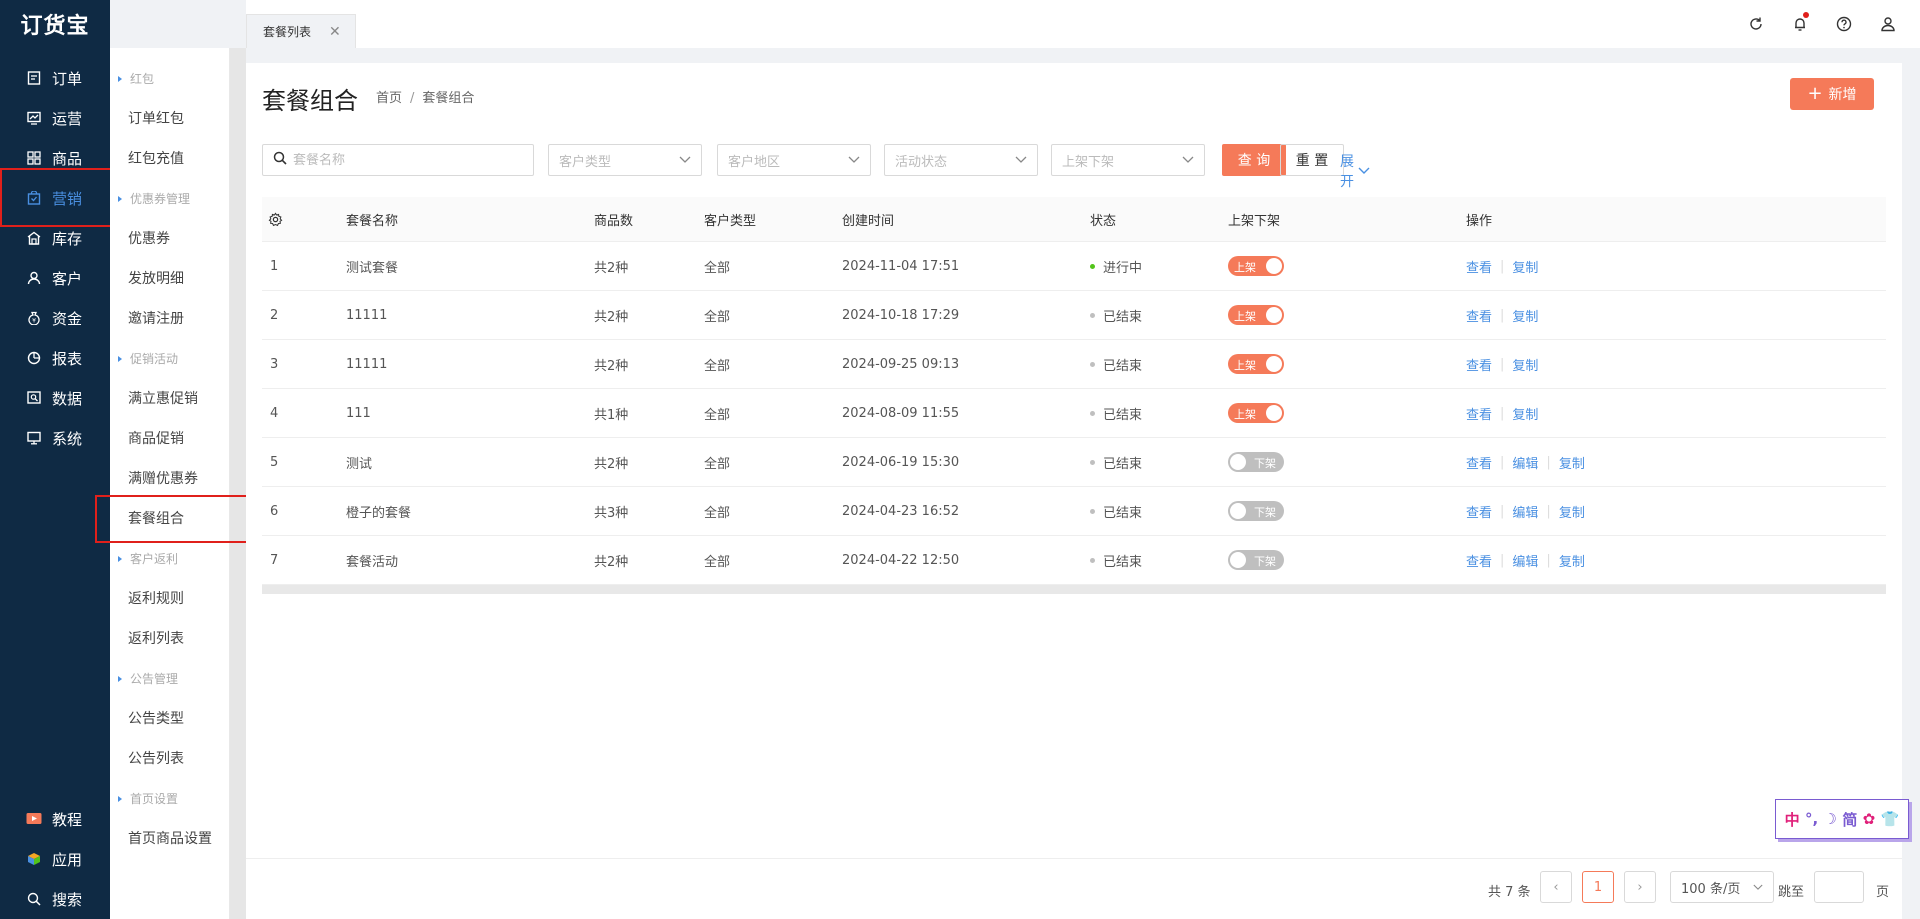  I want to click on nav-item-apps: 应用, so click(55, 859).